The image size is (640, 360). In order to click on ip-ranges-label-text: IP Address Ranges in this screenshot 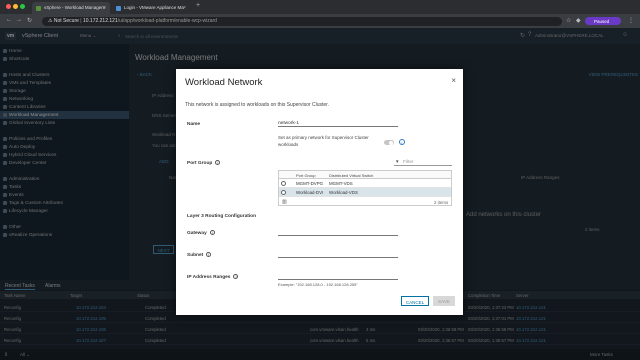, I will do `click(209, 277)`.